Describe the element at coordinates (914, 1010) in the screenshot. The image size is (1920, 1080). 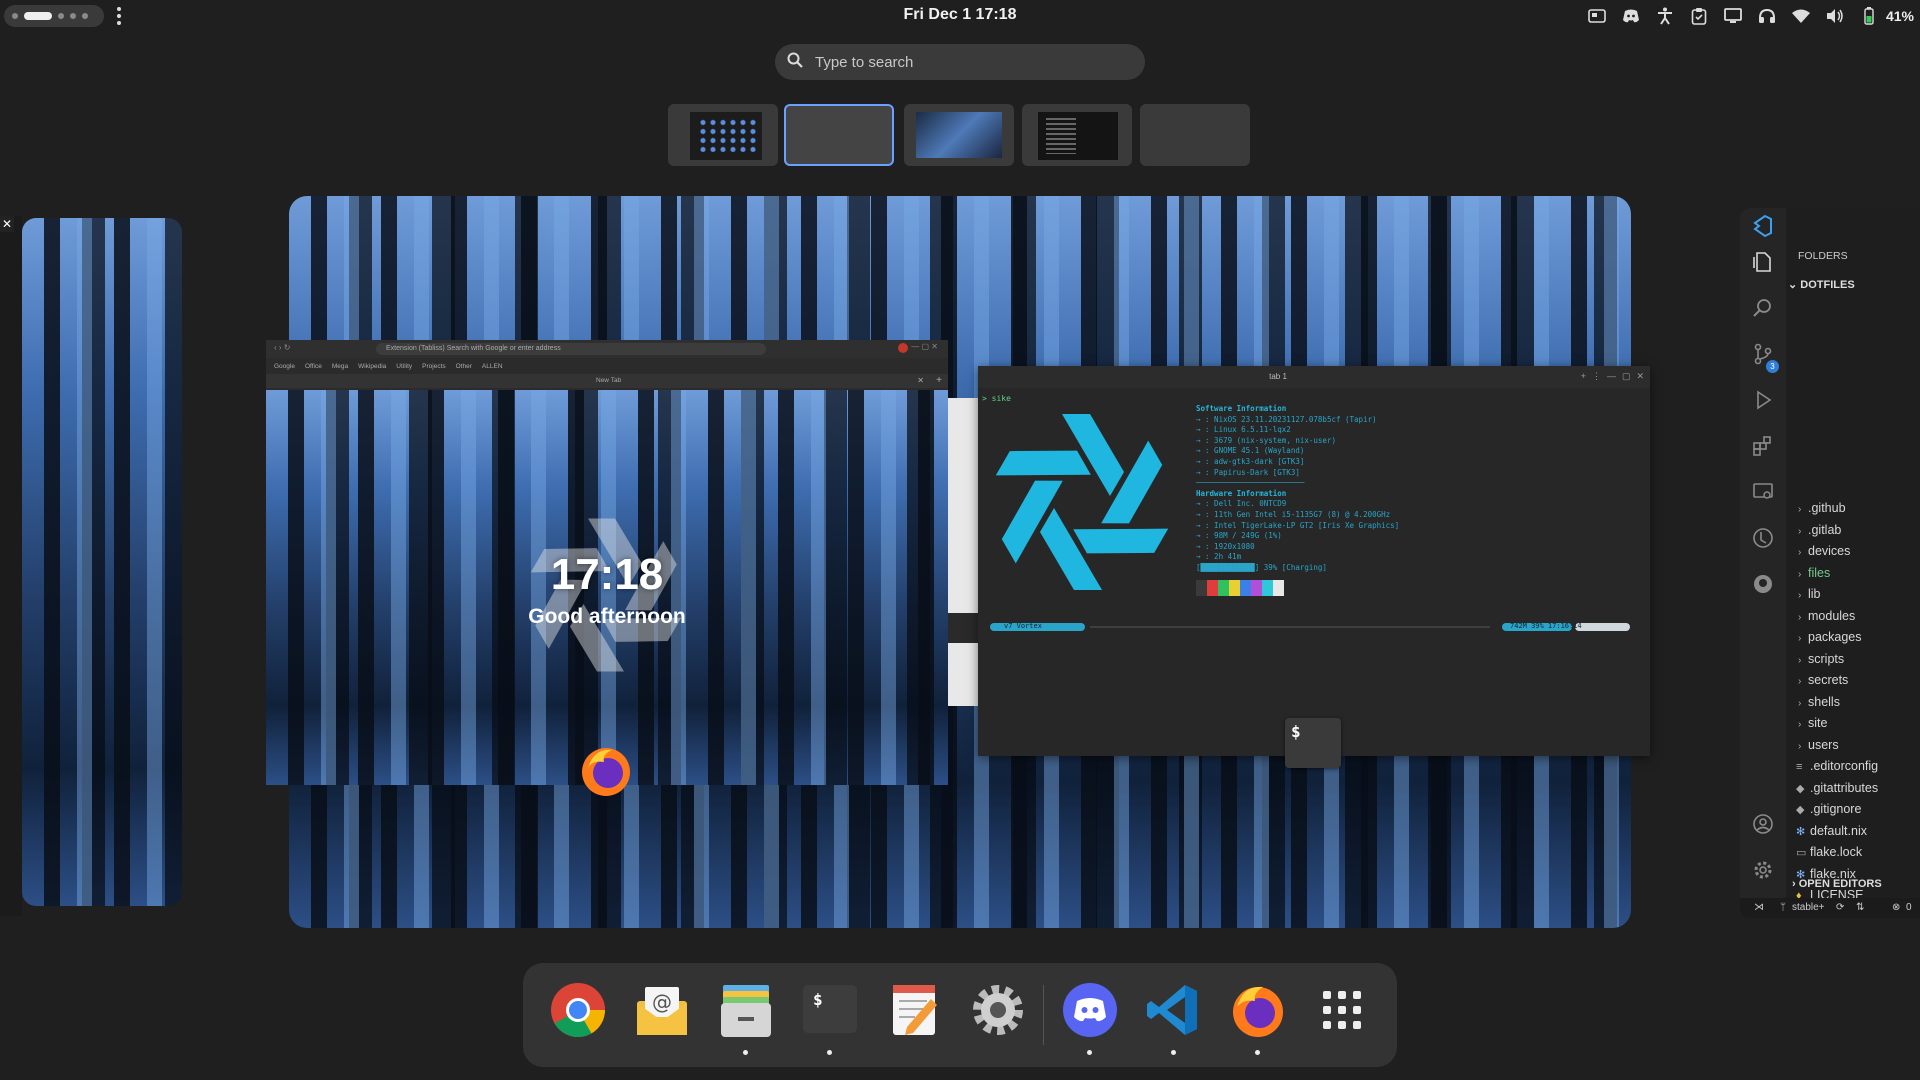
I see `dock-app-text-editor` at that location.